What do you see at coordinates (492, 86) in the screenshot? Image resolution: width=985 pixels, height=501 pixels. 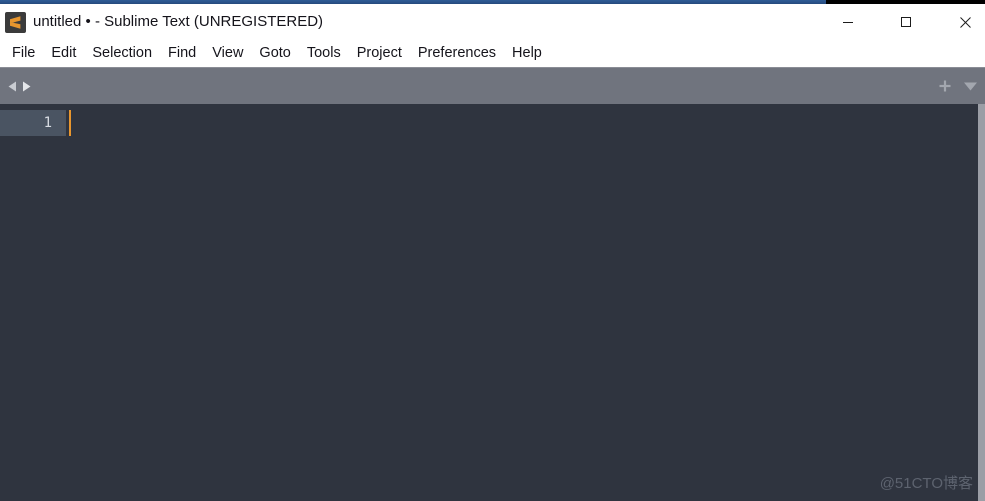 I see `tab-bar` at bounding box center [492, 86].